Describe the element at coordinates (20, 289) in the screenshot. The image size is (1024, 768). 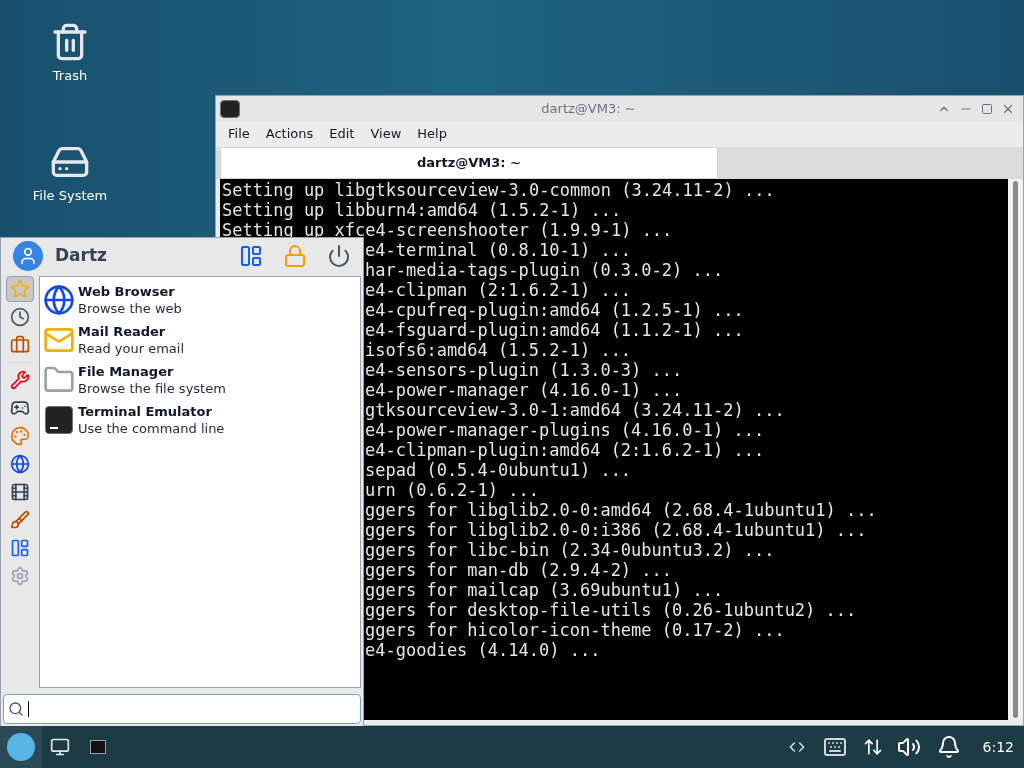
I see `star-icon` at that location.